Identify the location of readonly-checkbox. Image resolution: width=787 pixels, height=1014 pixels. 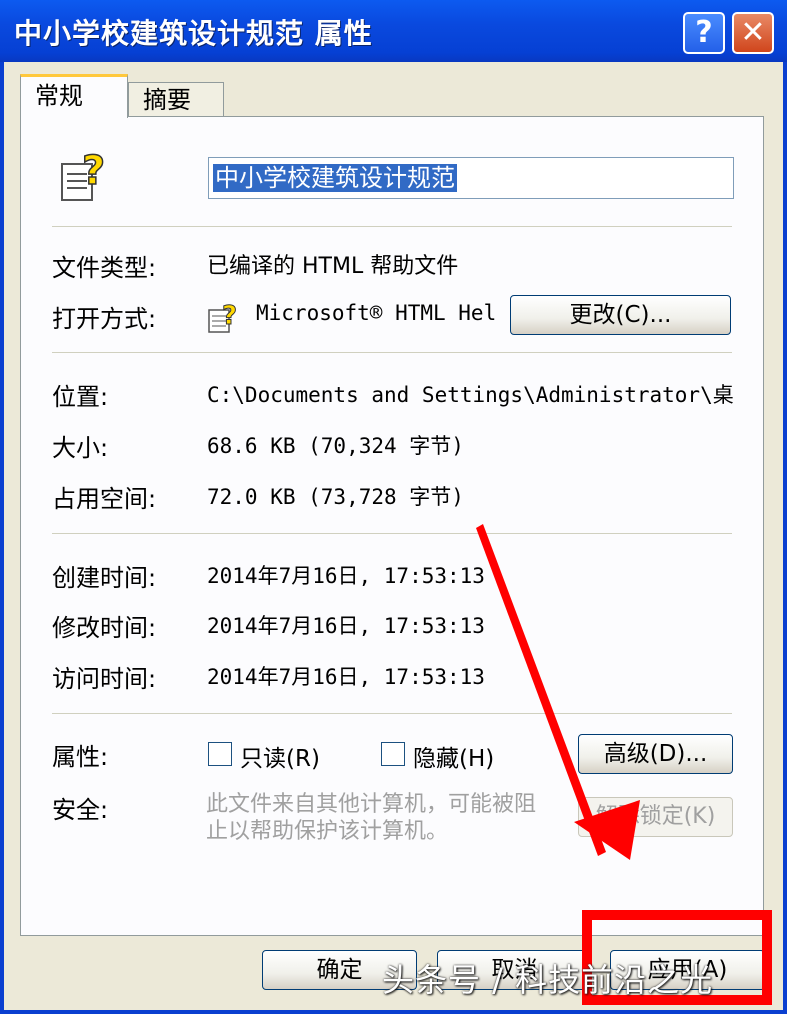
(220, 754).